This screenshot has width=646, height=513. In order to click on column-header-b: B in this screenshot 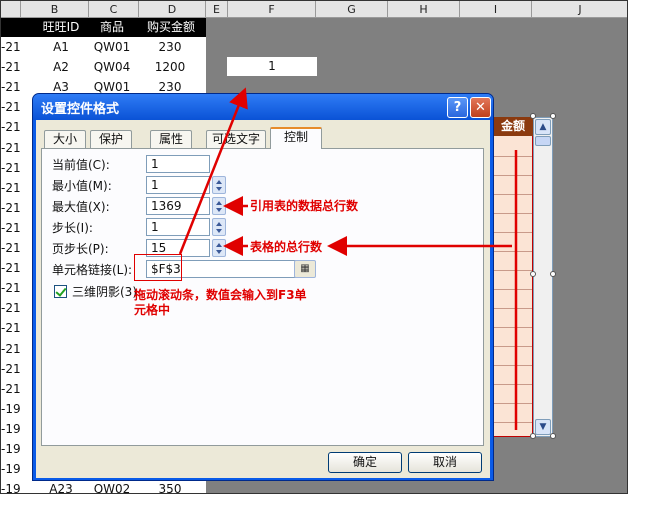, I will do `click(55, 9)`.